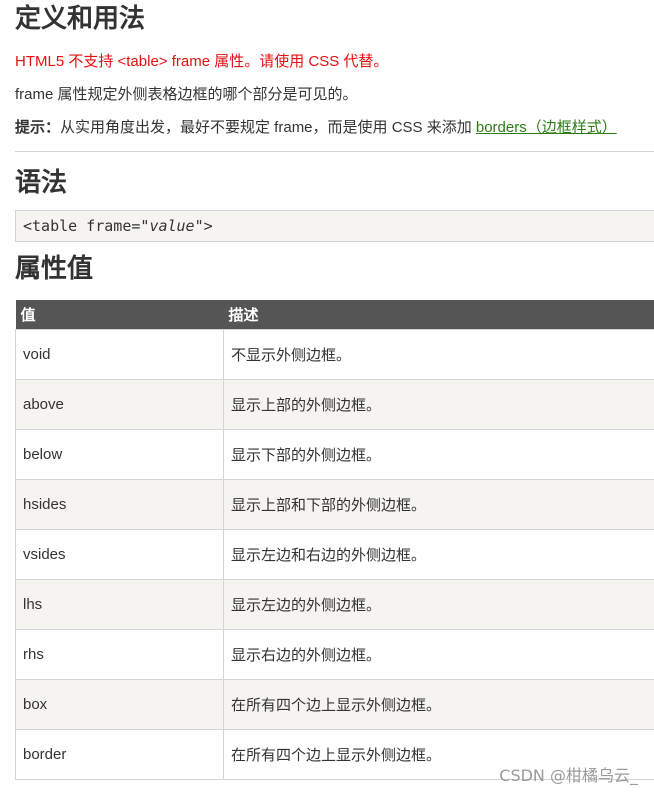  I want to click on code-prefix: <table frame=", so click(86, 226).